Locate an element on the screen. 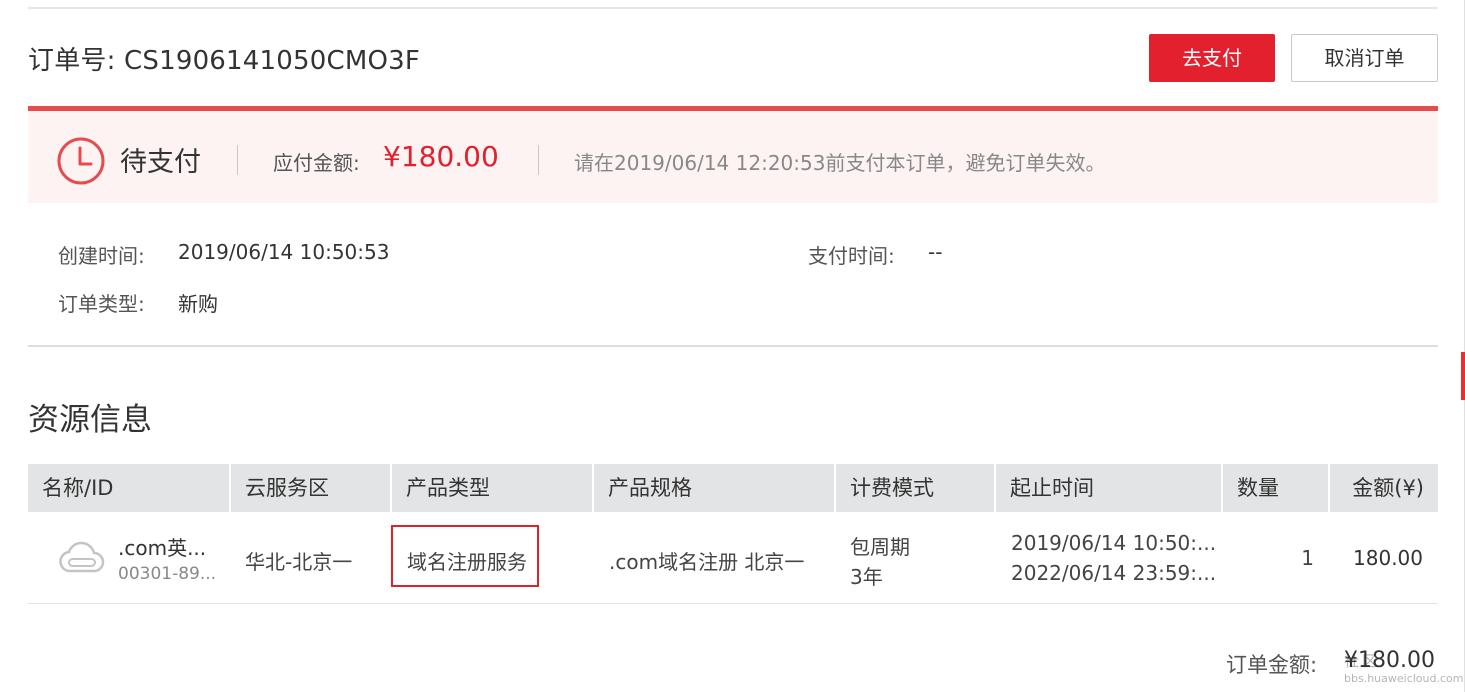 Image resolution: width=1465 pixels, height=692 pixels. cancel-order-button: 取消订单 is located at coordinates (1364, 58).